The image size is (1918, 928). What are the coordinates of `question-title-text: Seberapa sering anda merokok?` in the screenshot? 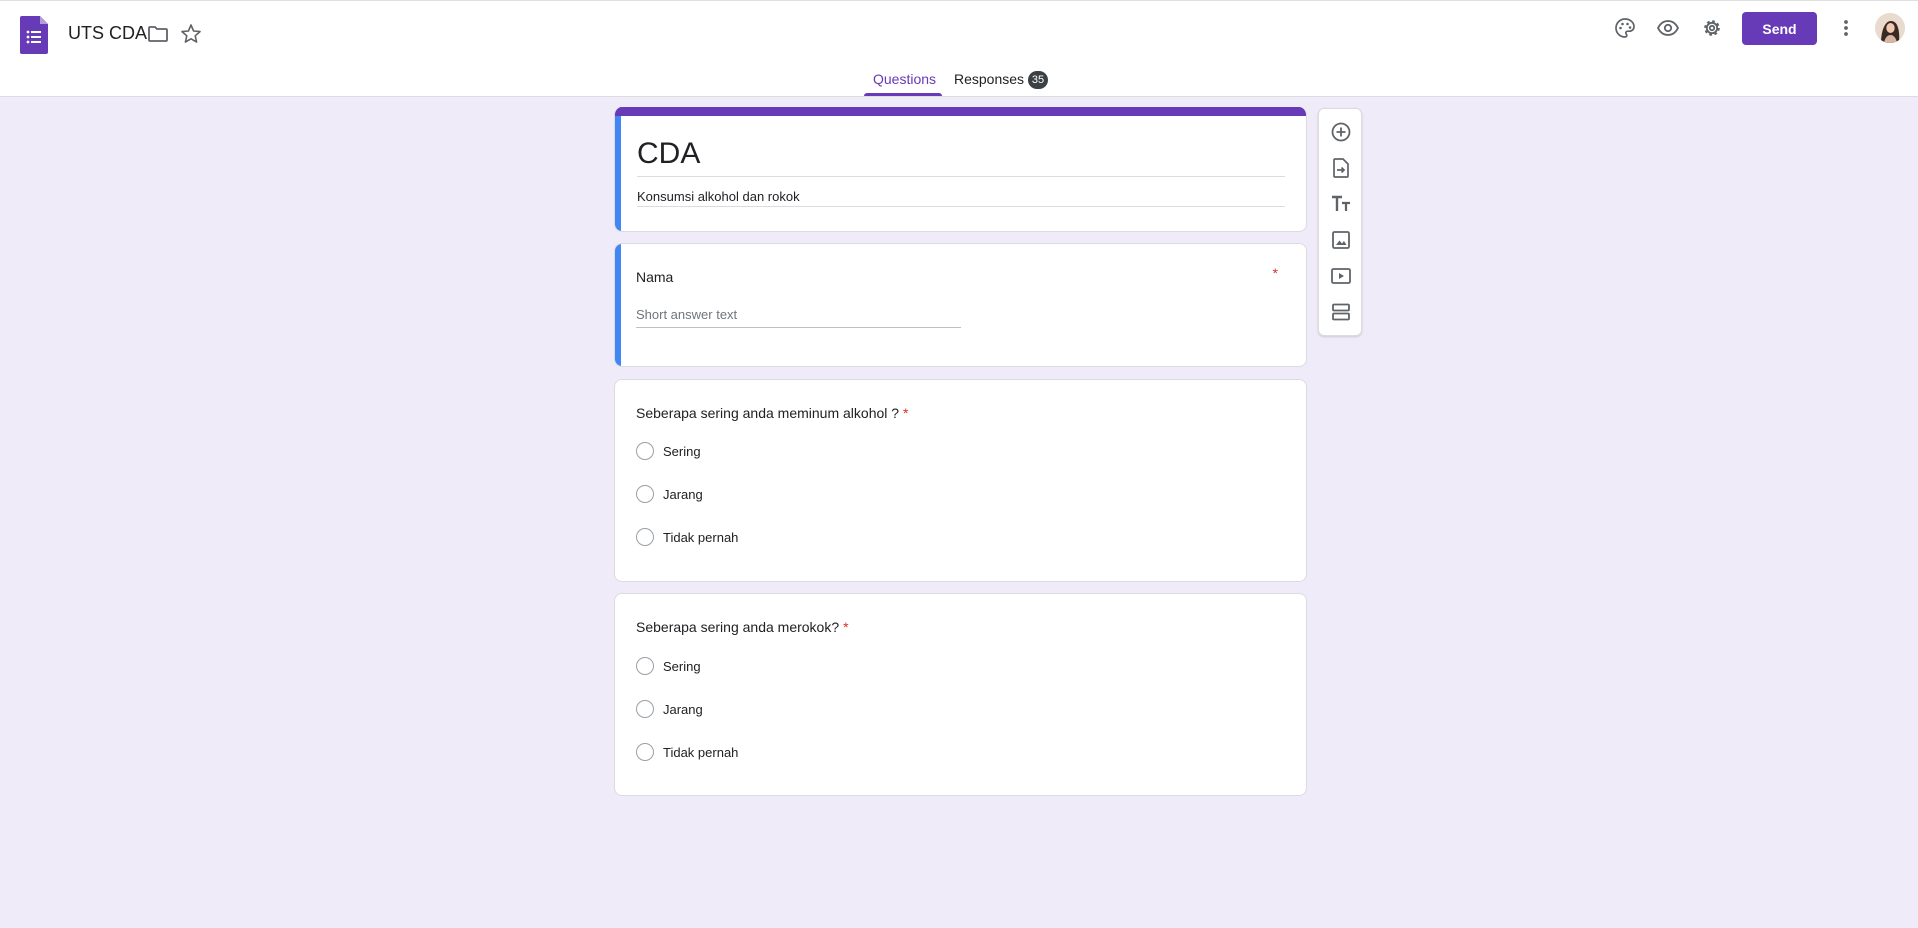 It's located at (738, 627).